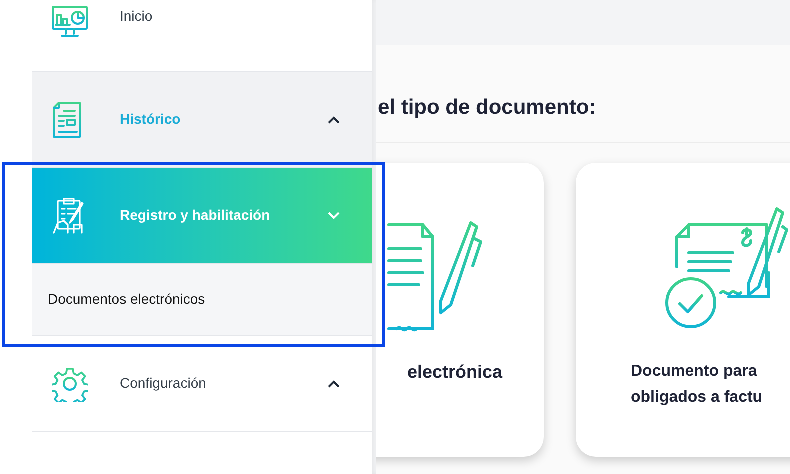 The image size is (790, 474). Describe the element at coordinates (70, 384) in the screenshot. I see `gear-icon` at that location.